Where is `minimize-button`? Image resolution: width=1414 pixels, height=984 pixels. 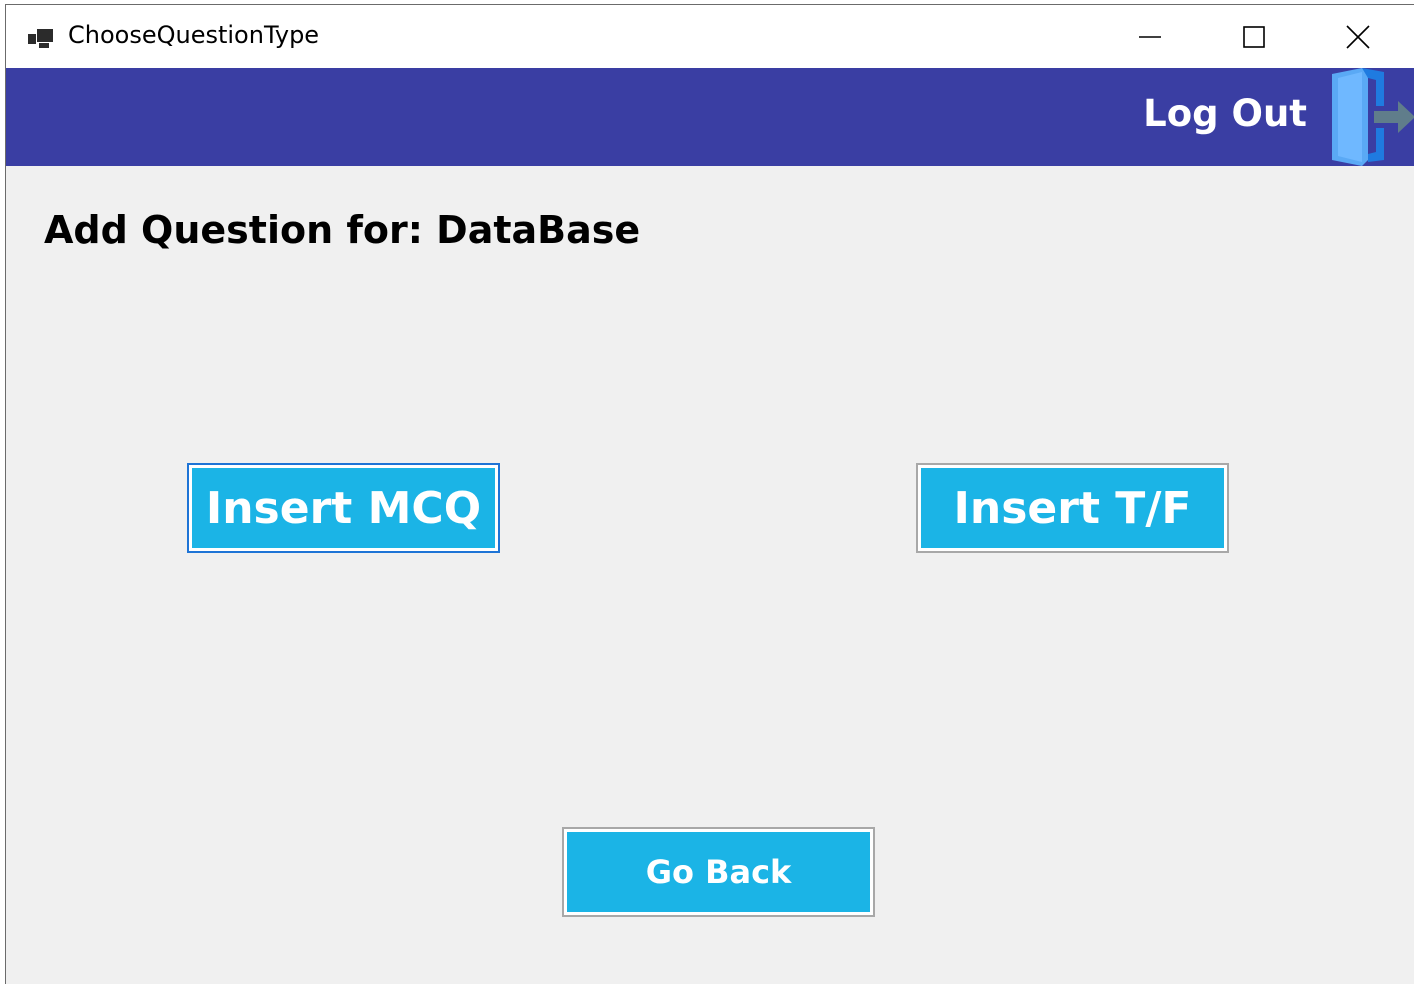
minimize-button is located at coordinates (1150, 36).